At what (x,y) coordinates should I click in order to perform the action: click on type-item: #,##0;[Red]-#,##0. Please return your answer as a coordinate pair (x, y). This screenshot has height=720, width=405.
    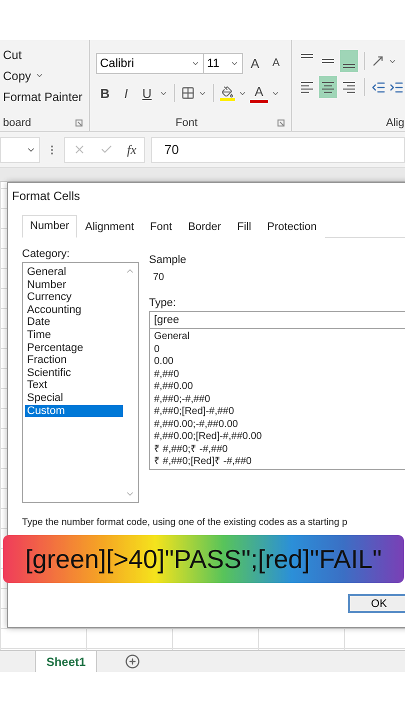
    Looking at the image, I should click on (279, 412).